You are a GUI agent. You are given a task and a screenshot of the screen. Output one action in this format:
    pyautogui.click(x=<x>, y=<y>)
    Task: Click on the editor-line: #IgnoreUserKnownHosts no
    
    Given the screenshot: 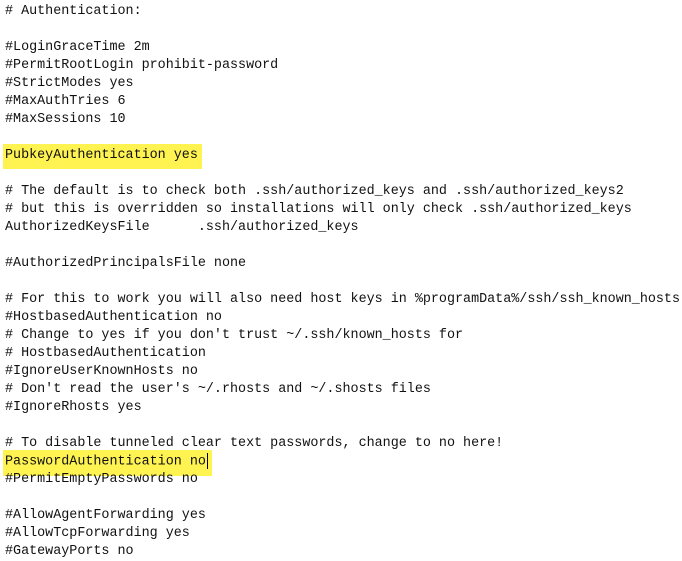 What is the action you would take?
    pyautogui.click(x=341, y=372)
    